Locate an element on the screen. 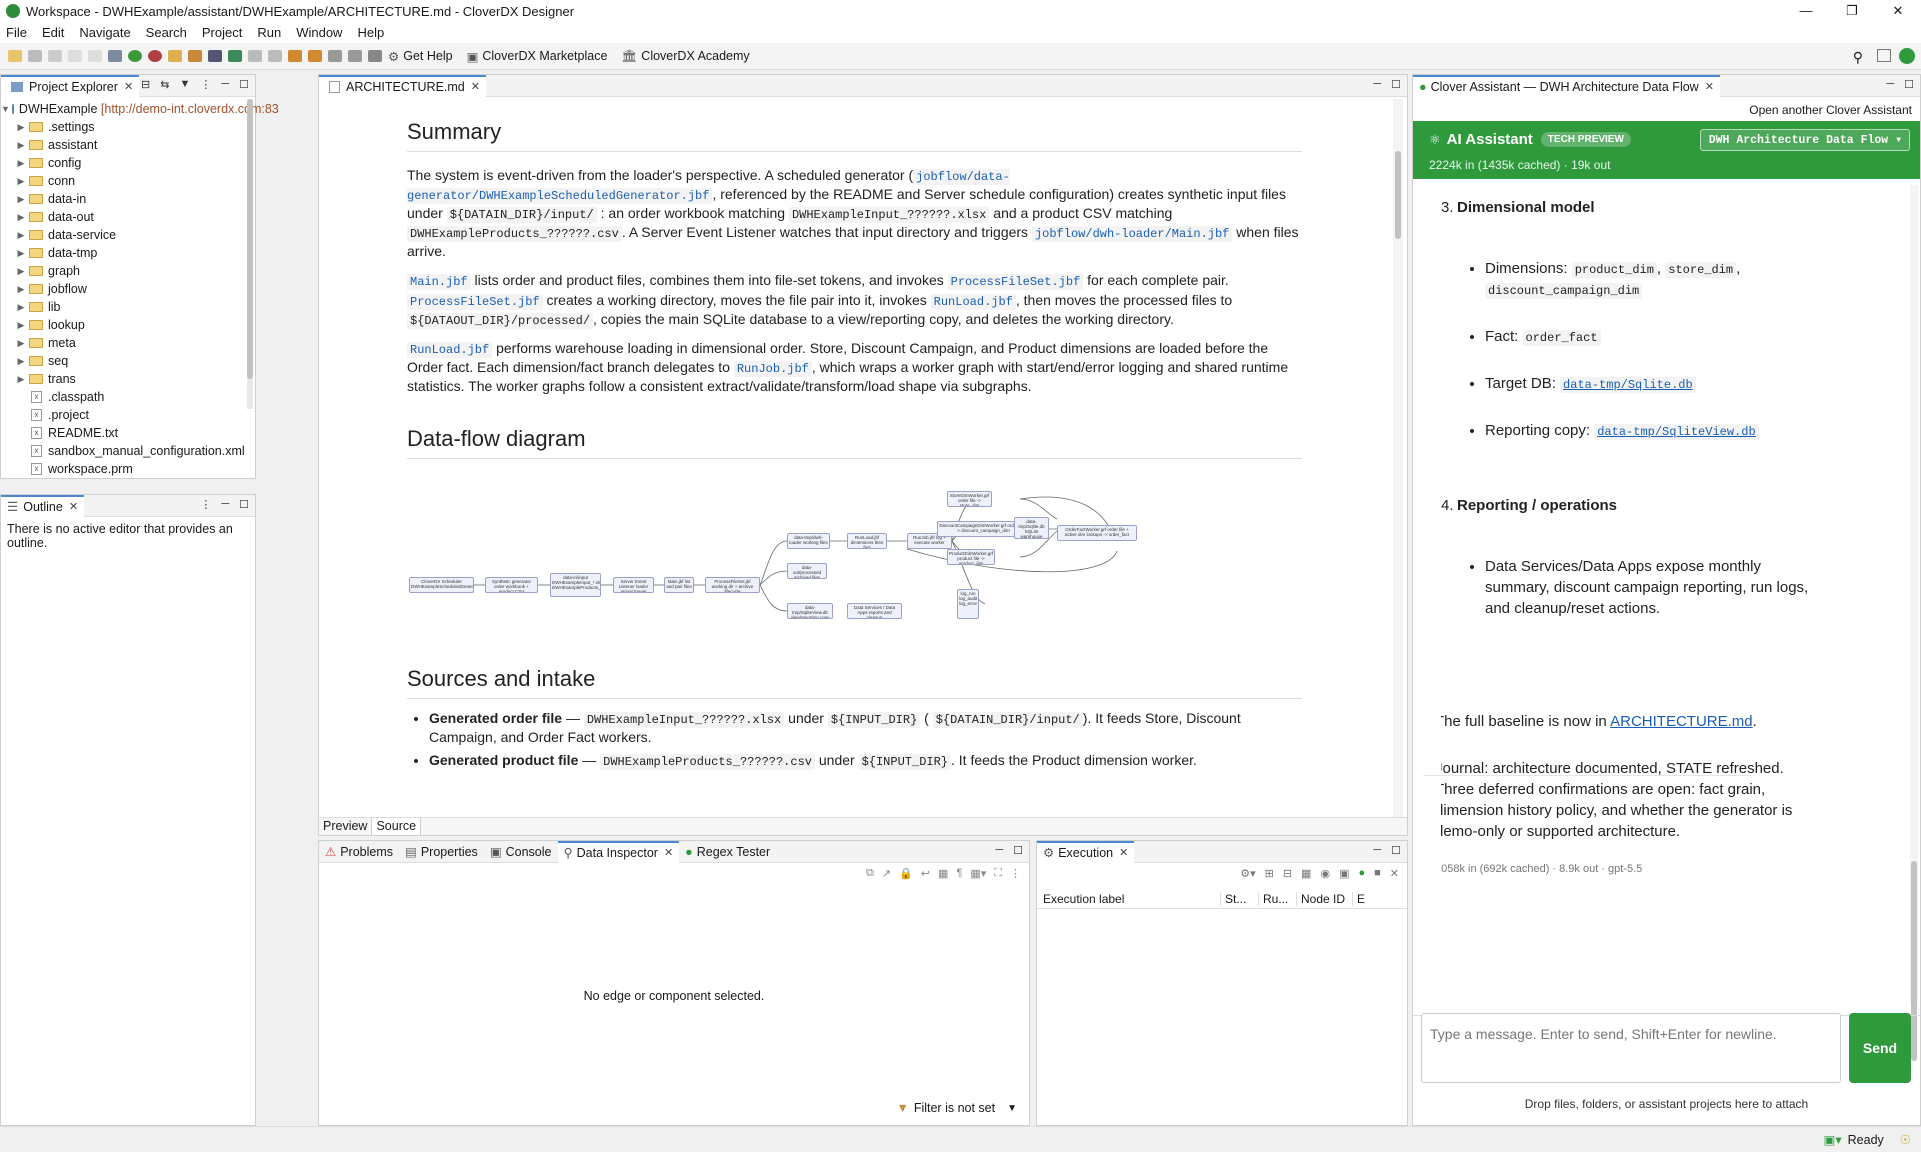 Image resolution: width=1921 pixels, height=1152 pixels. processfileset-link: ProcessFileSet.jbf is located at coordinates (1015, 282).